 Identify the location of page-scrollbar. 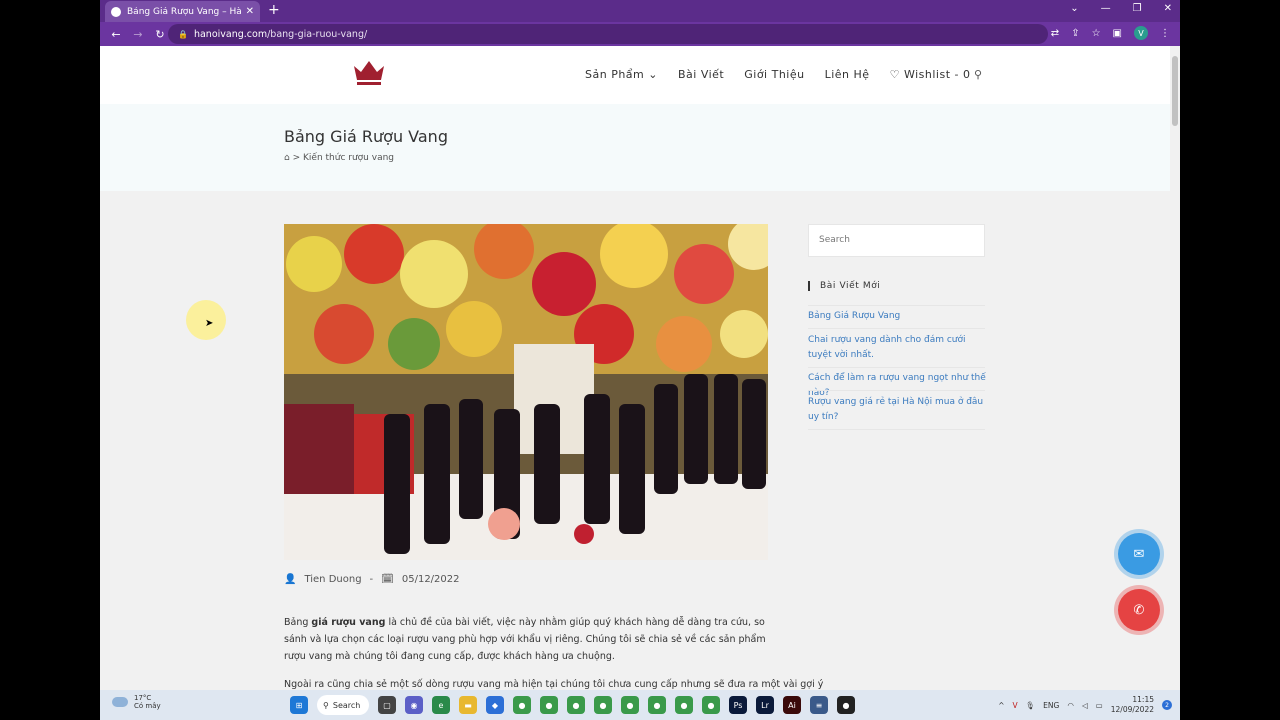
(1175, 368).